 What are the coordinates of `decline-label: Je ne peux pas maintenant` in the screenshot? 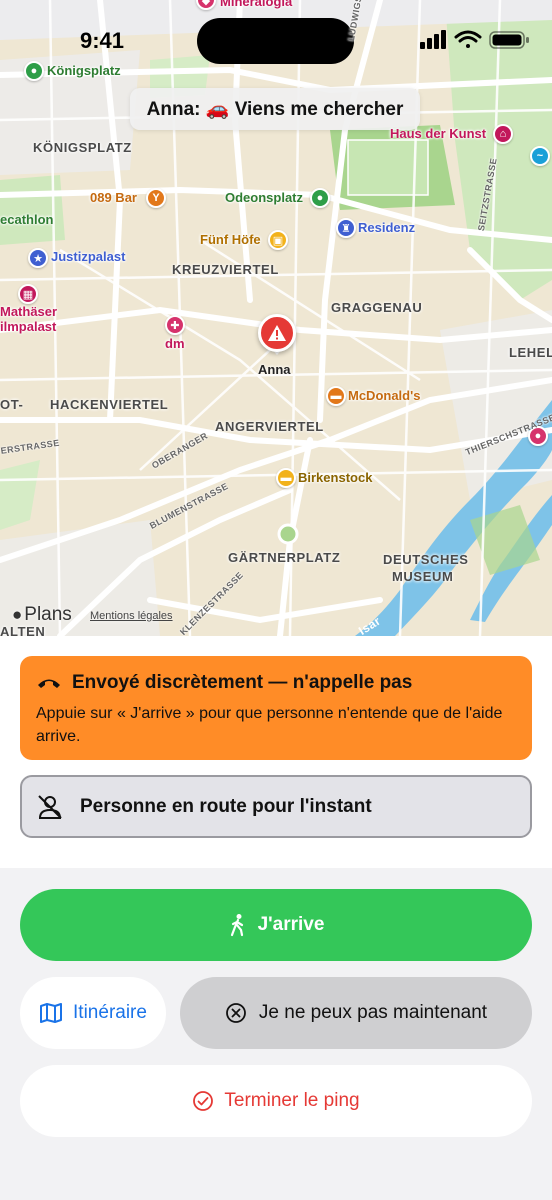 It's located at (373, 1012).